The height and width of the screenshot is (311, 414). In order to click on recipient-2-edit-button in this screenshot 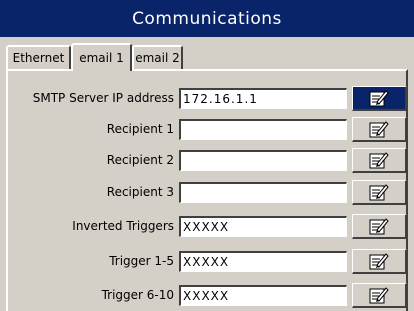, I will do `click(379, 160)`.